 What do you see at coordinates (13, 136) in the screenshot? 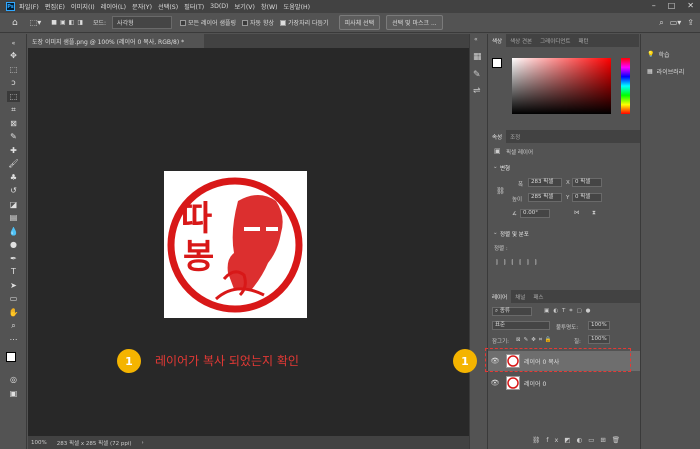
I see `eyedropper-tool-icon: ✎` at bounding box center [13, 136].